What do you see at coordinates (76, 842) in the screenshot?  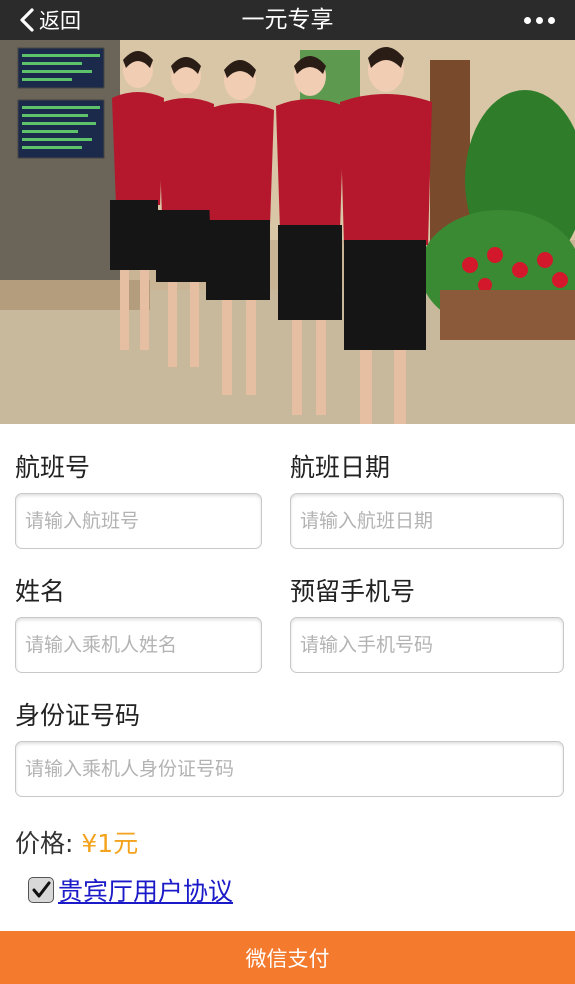 I see `price-row: 价格: ¥1元` at bounding box center [76, 842].